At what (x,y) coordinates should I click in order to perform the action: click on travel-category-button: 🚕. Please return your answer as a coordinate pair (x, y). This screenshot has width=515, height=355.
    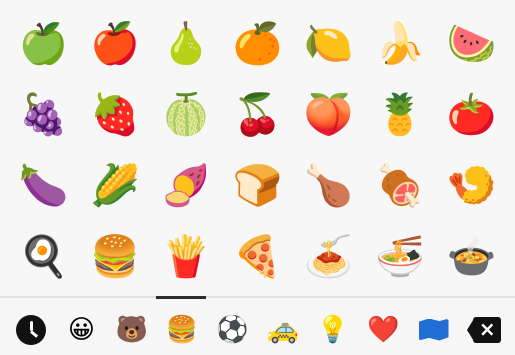
    Looking at the image, I should click on (283, 330).